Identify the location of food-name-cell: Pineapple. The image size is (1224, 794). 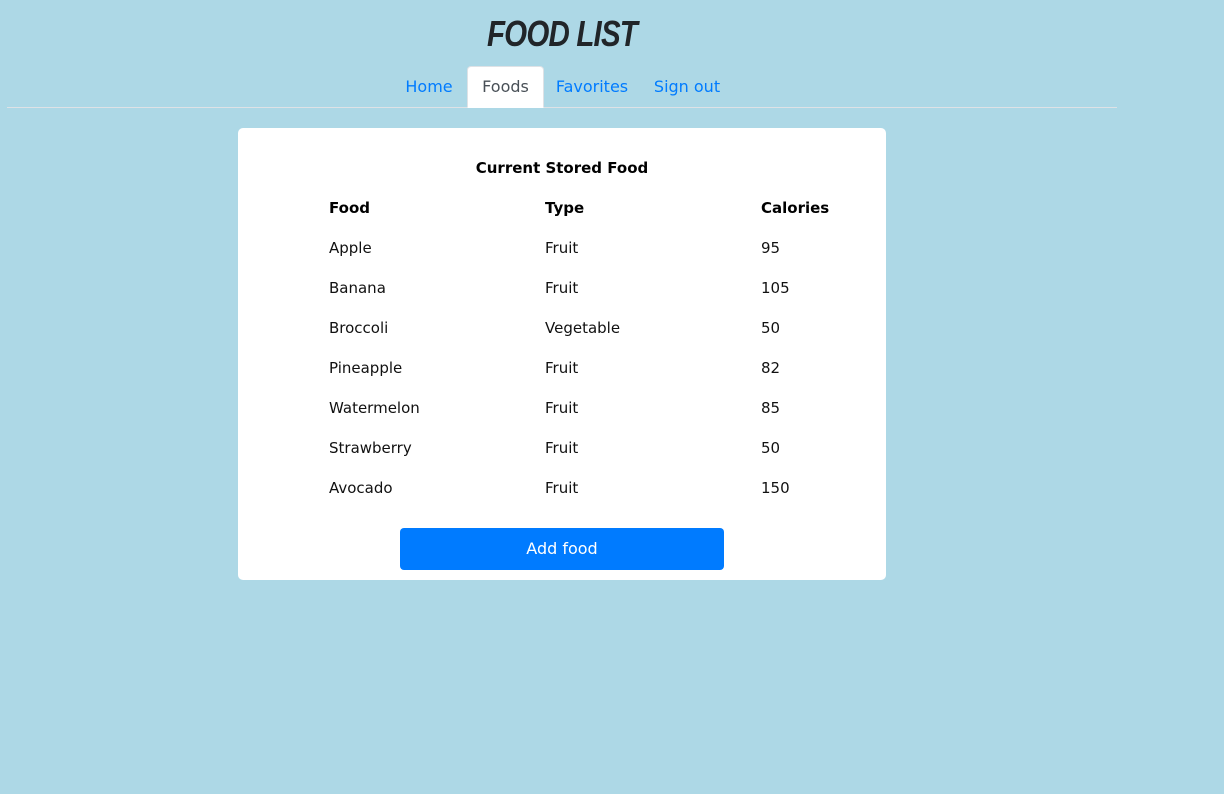
(366, 368).